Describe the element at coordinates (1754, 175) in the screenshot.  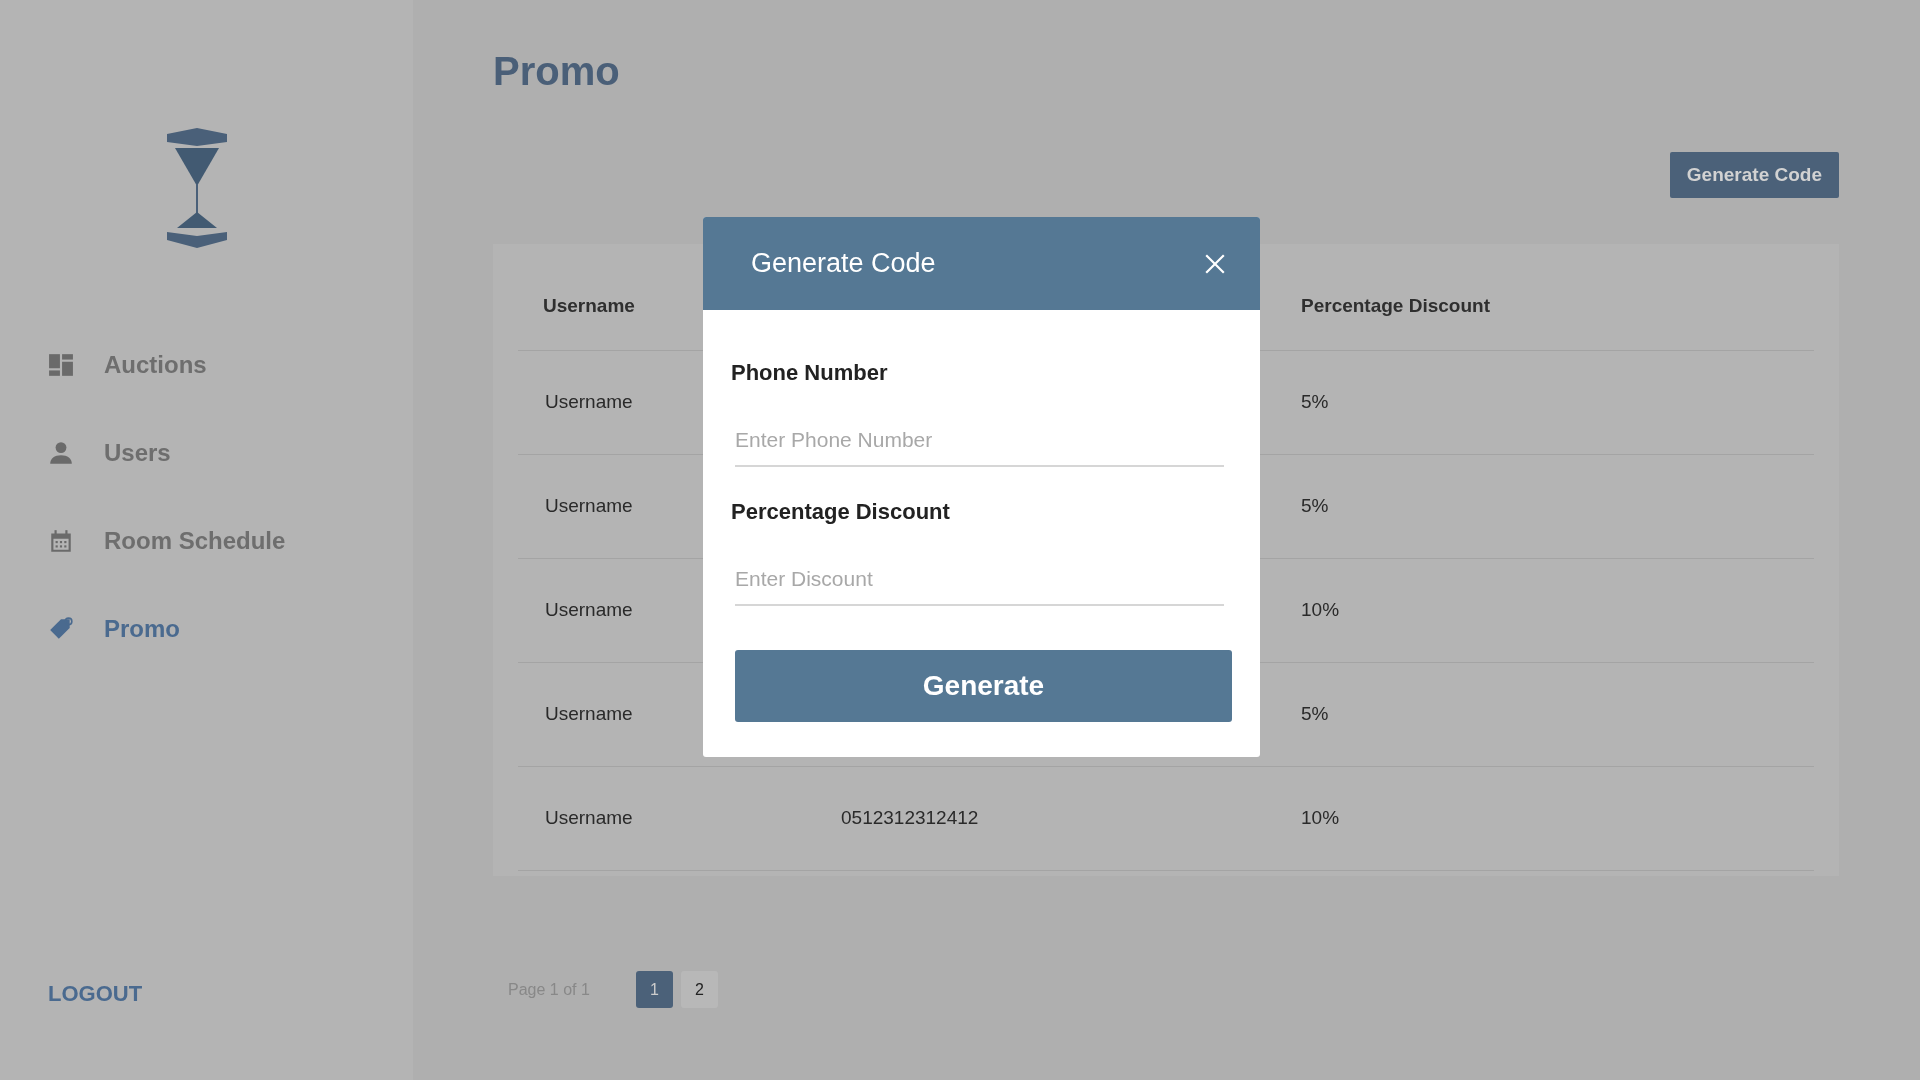
I see `generate-code-button: Generate Code` at that location.